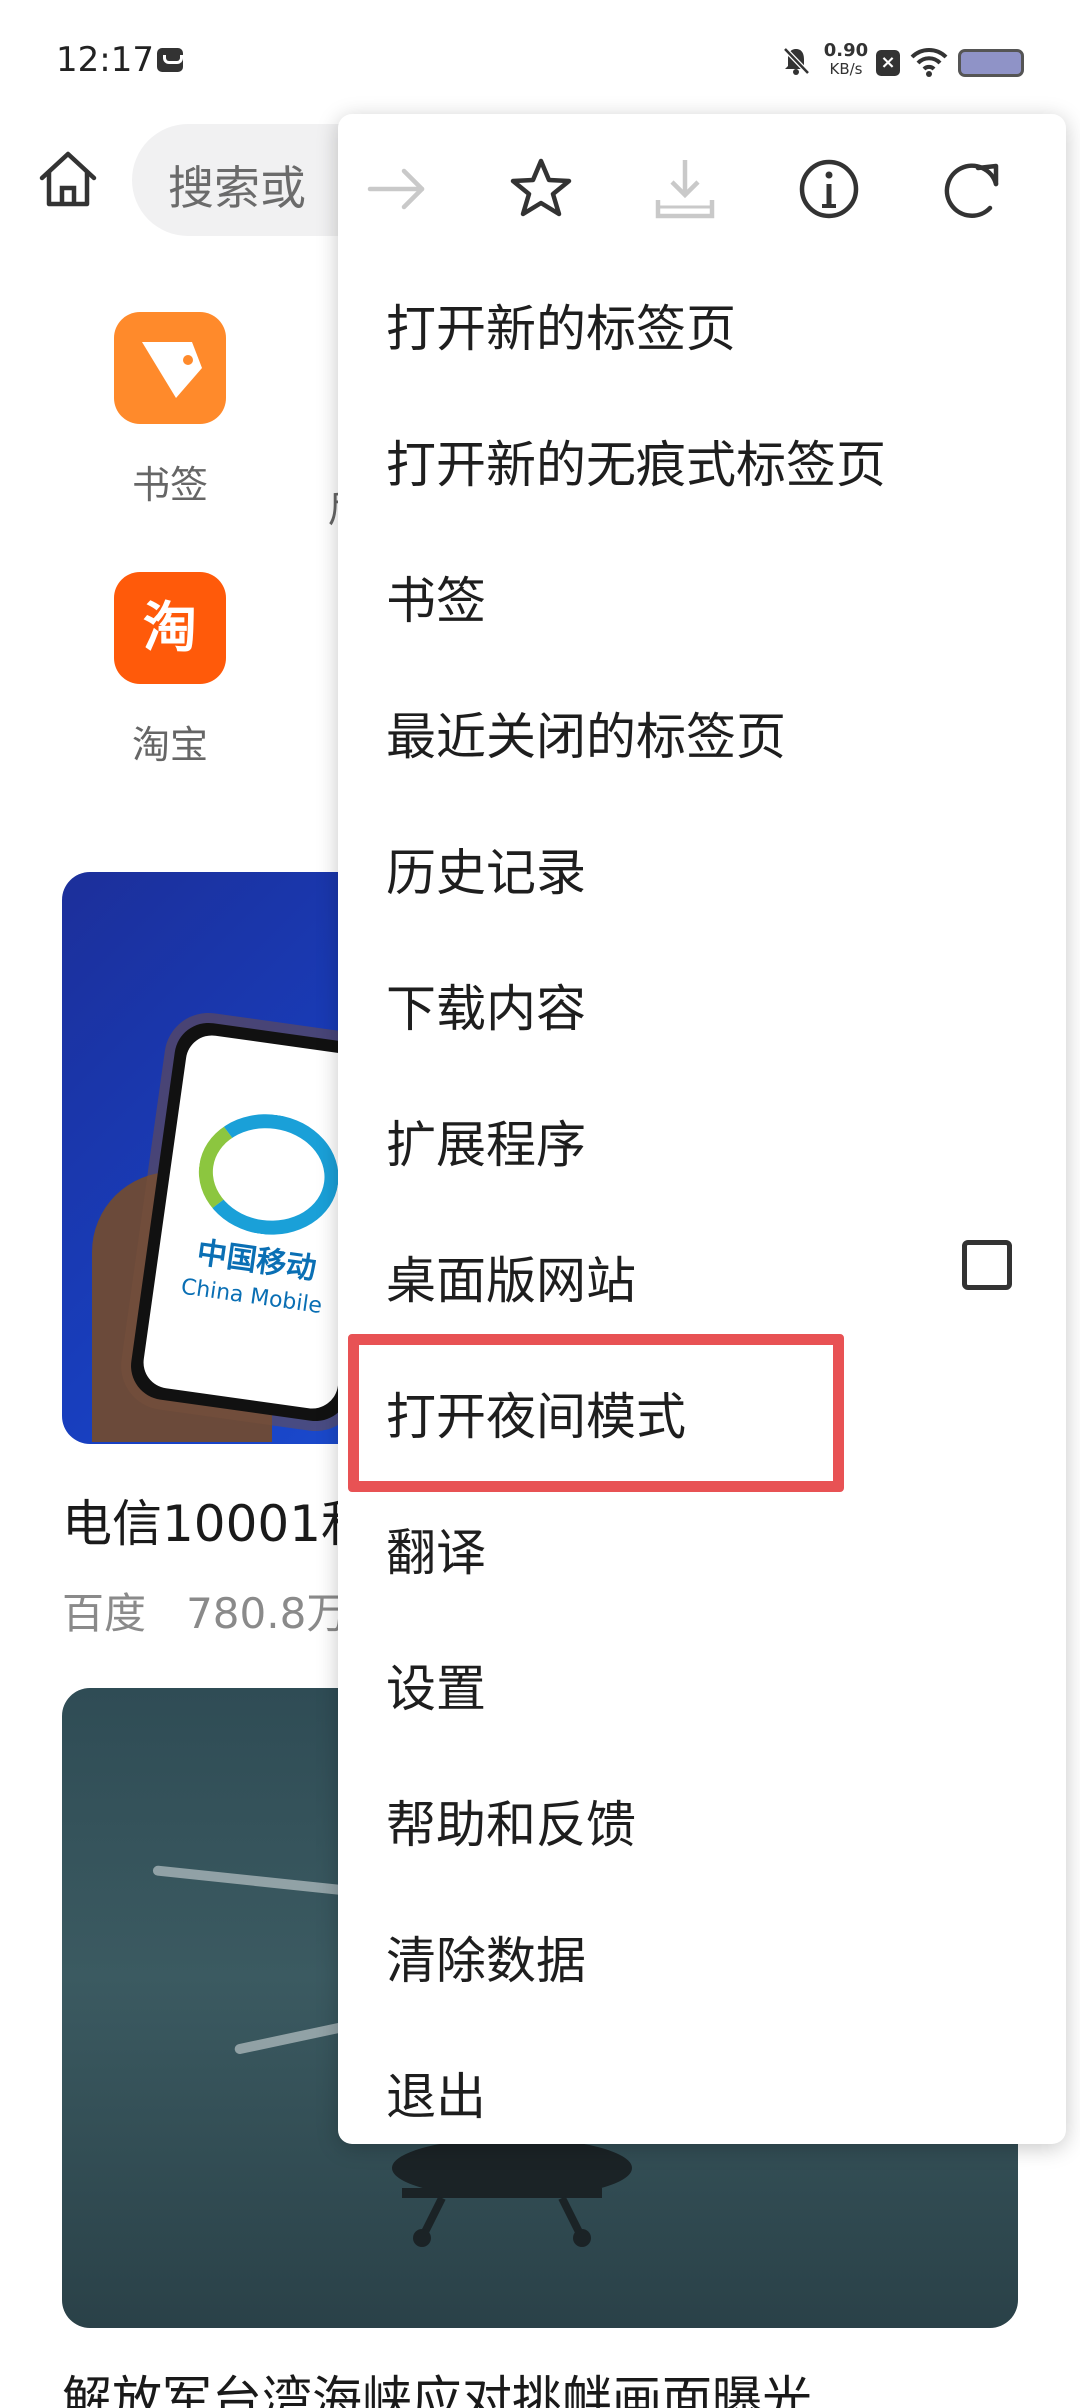 The height and width of the screenshot is (2408, 1080). I want to click on shortcut-taobao: 淘 淘宝, so click(170, 670).